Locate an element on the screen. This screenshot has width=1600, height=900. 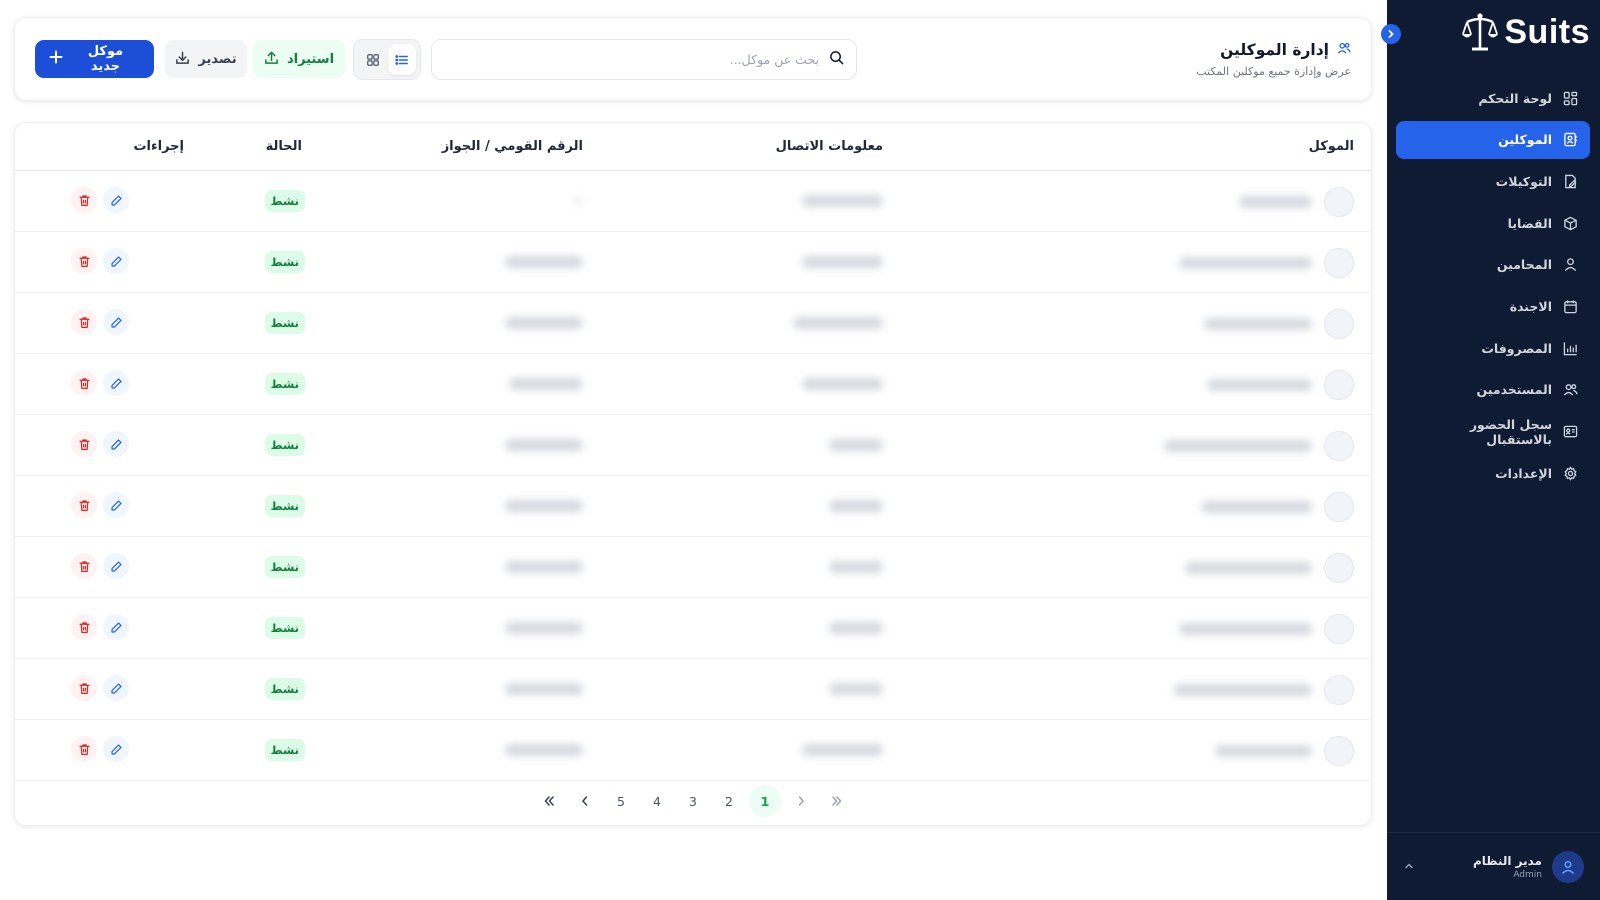
page-button-1: 1 is located at coordinates (765, 801).